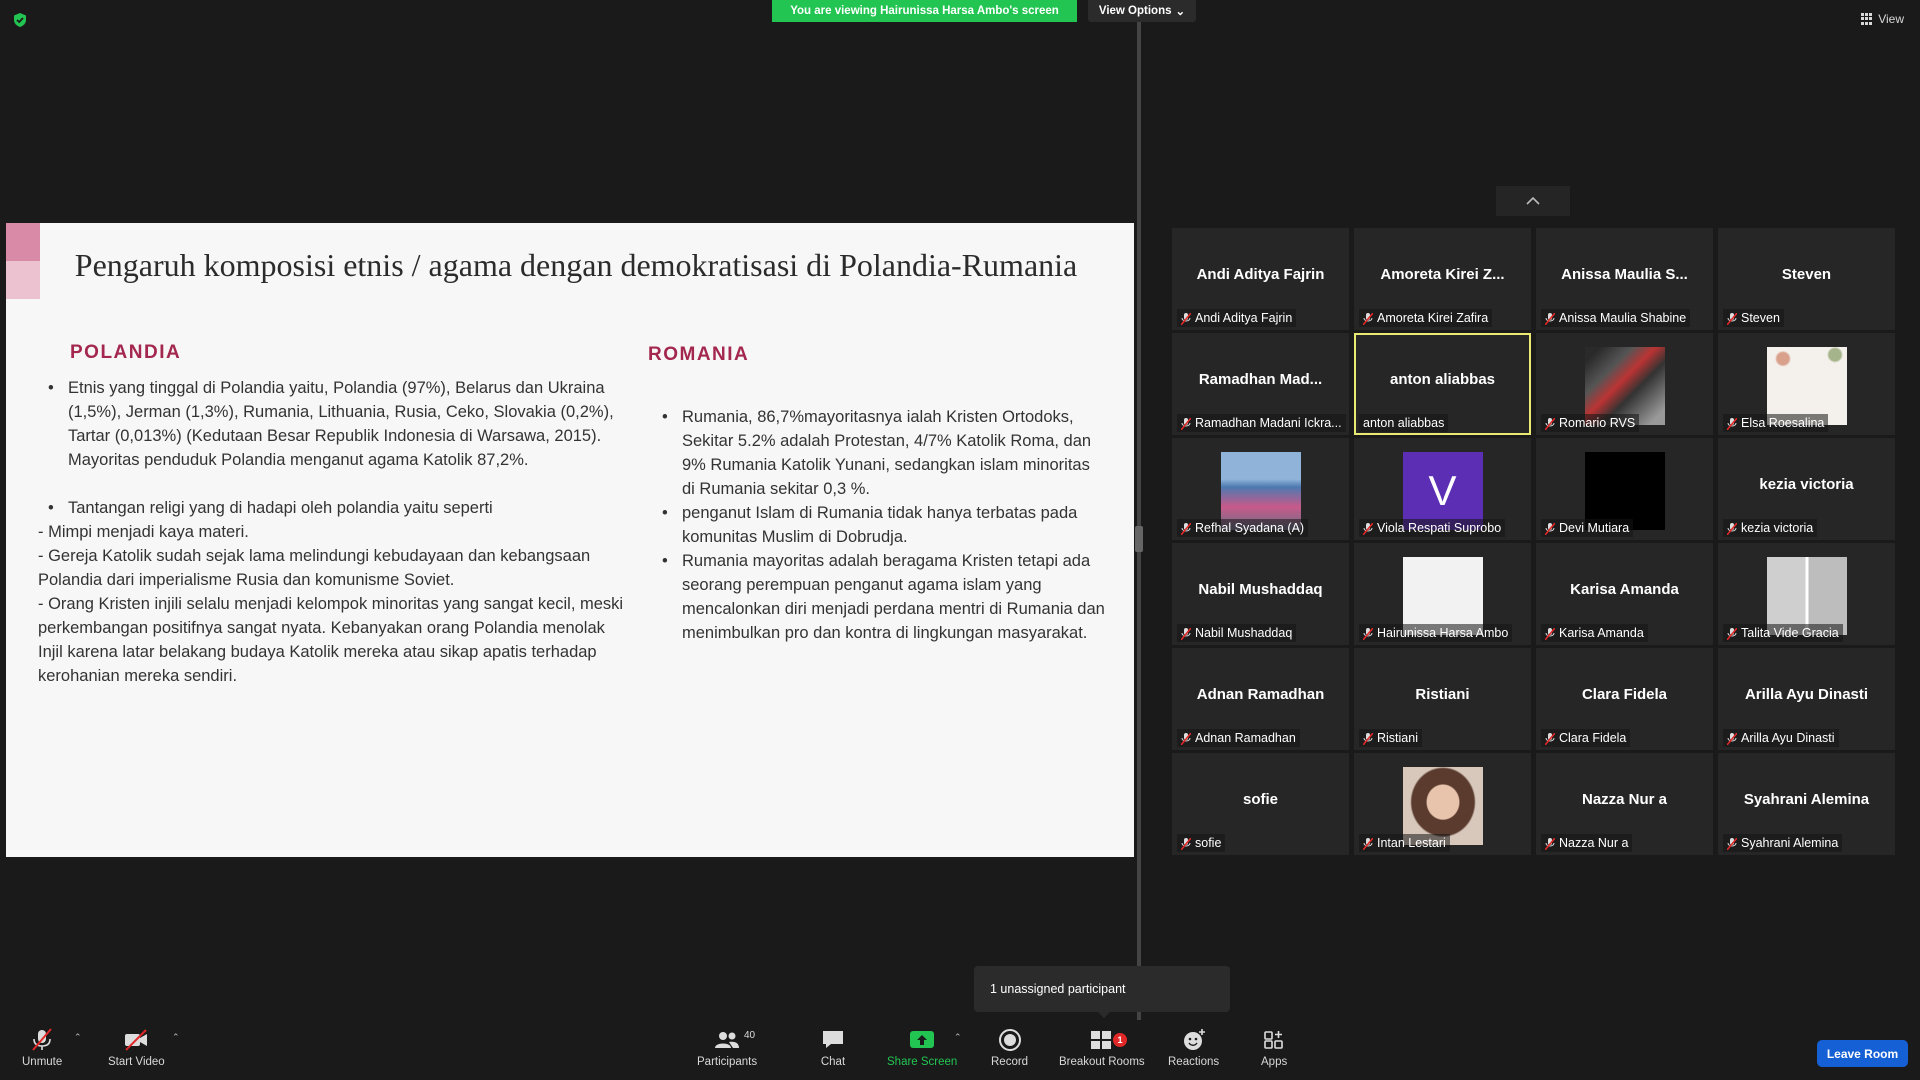 This screenshot has height=1080, width=1920. Describe the element at coordinates (1624, 694) in the screenshot. I see `participant-display-name: Clara Fidela` at that location.